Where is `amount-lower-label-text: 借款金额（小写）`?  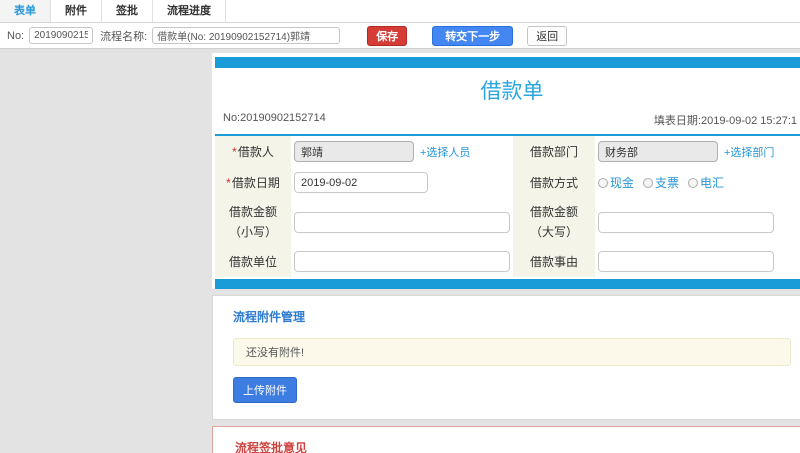 amount-lower-label-text: 借款金额（小写） is located at coordinates (252, 222).